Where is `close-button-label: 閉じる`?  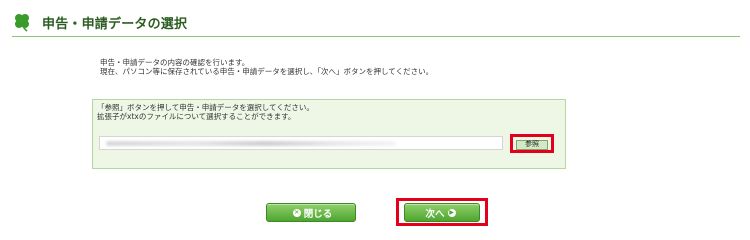
close-button-label: 閉じる is located at coordinates (318, 214).